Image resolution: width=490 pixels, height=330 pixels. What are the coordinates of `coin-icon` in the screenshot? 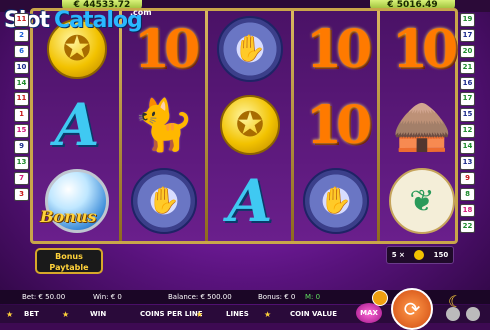 It's located at (419, 255).